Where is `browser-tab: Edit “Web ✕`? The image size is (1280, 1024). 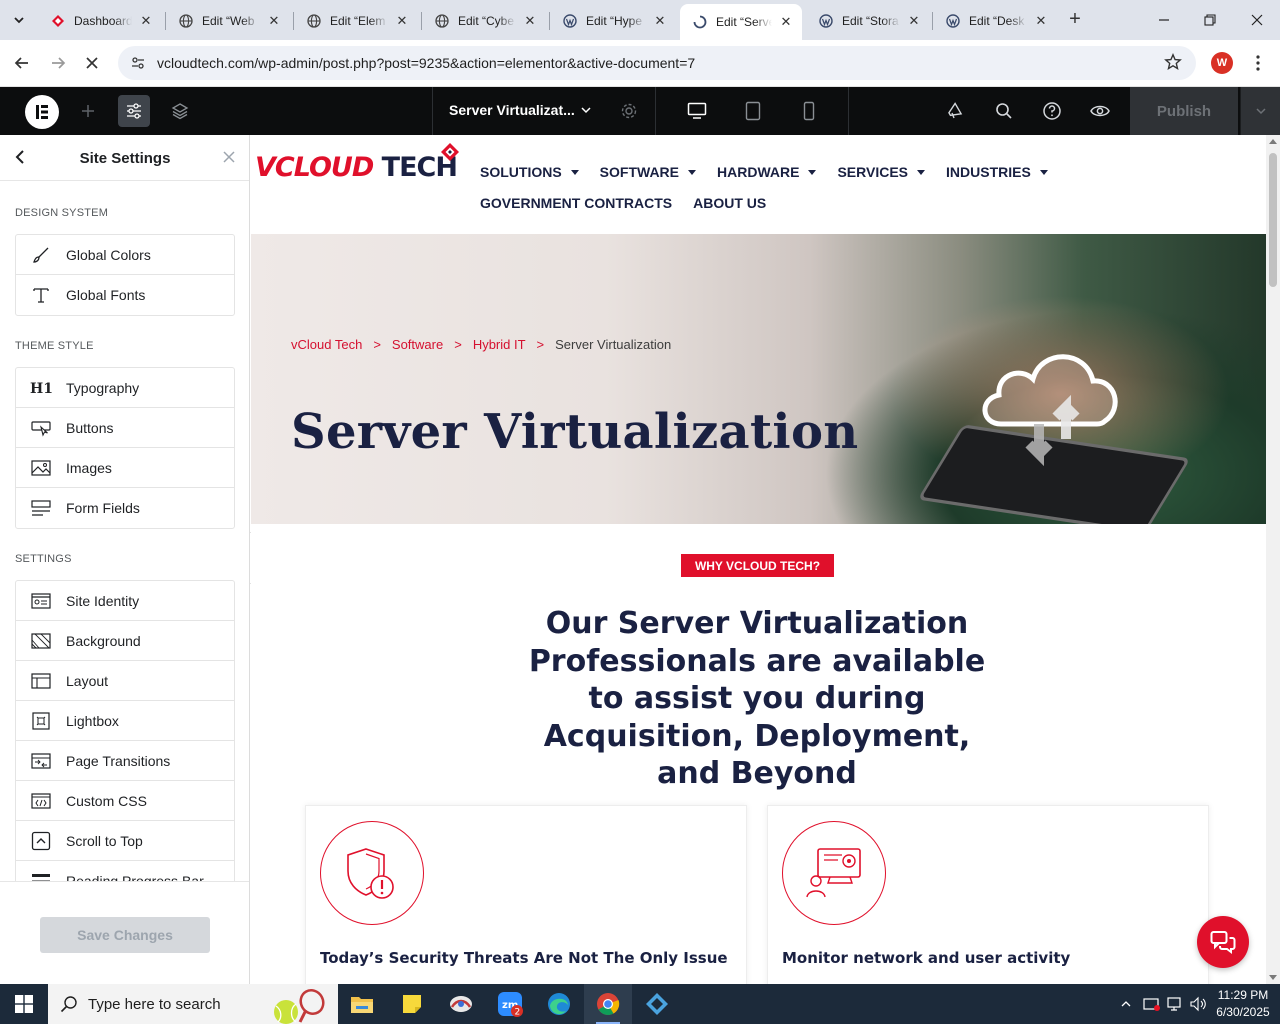 browser-tab: Edit “Web ✕ is located at coordinates (228, 21).